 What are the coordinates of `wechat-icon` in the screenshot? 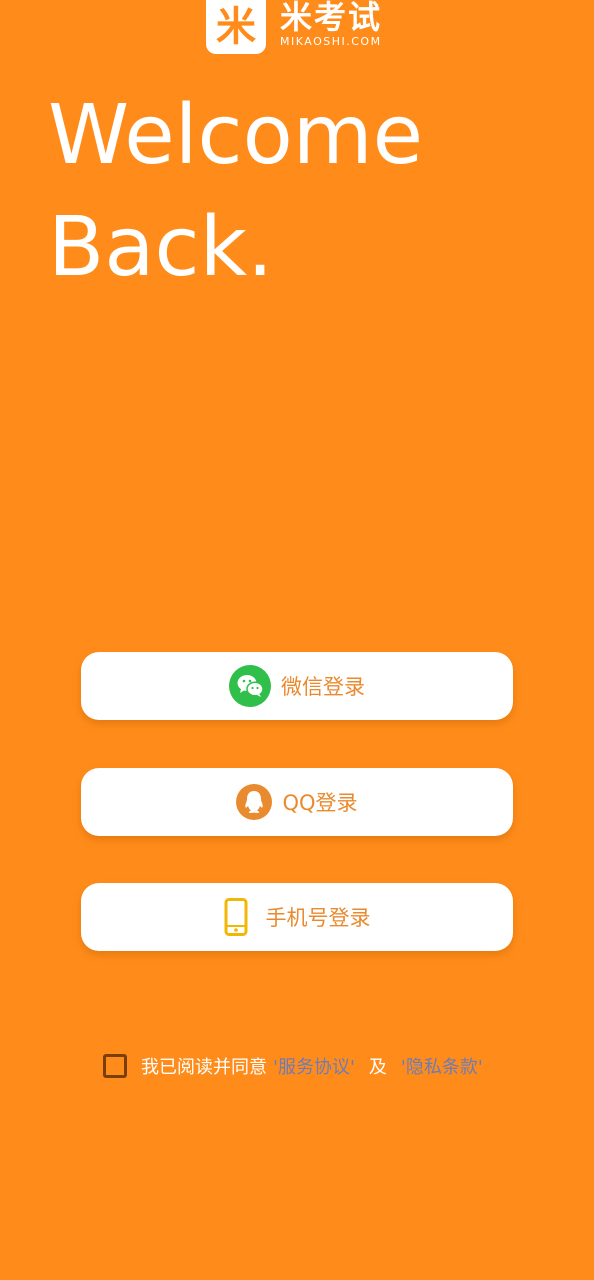 It's located at (250, 686).